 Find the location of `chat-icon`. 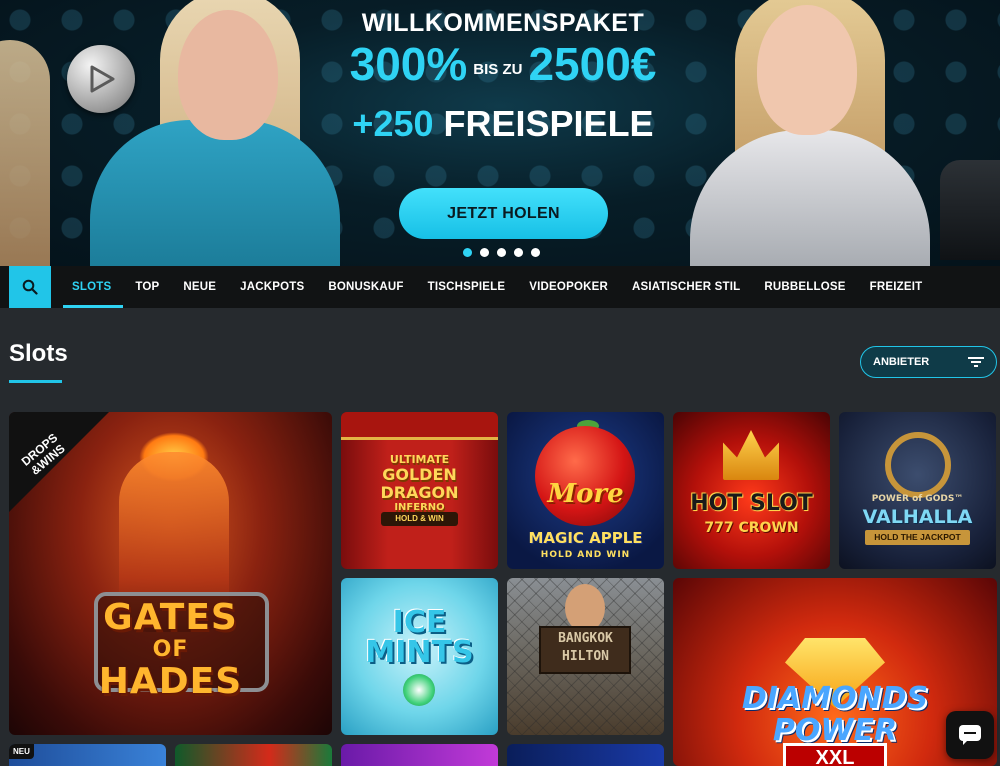

chat-icon is located at coordinates (970, 735).